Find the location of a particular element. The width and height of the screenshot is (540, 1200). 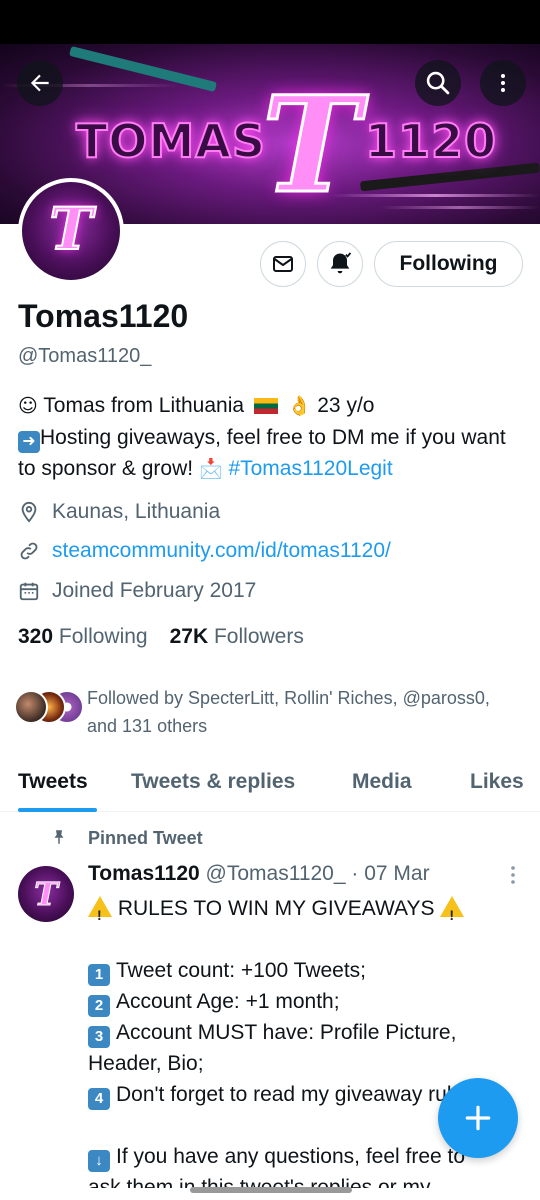

keycap-4-icon: 4 is located at coordinates (99, 1099).